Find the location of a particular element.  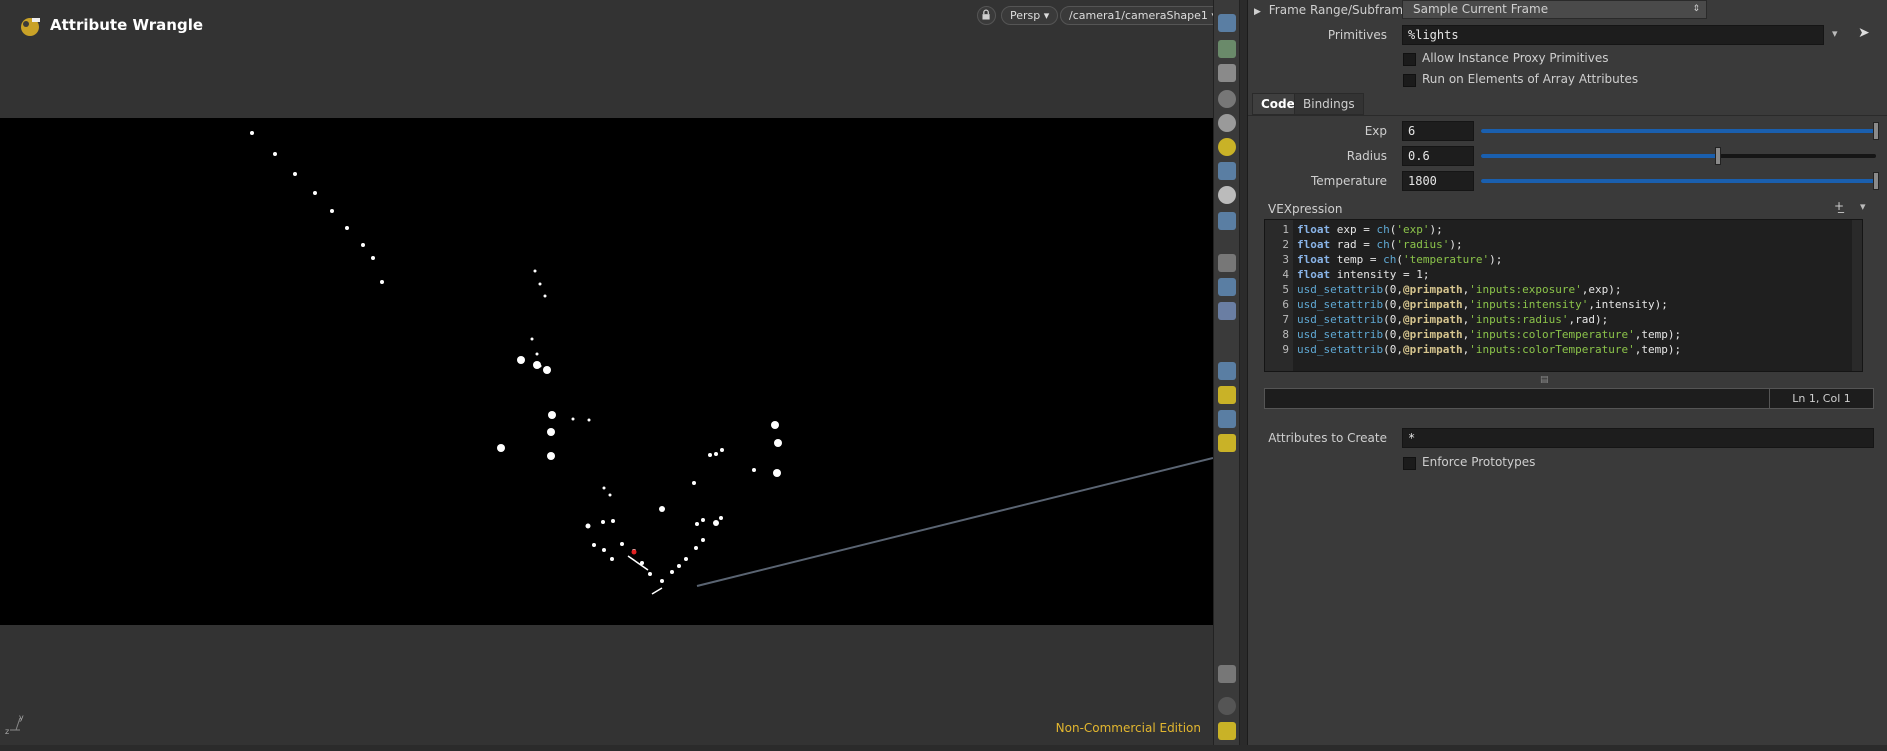

tab-underline is located at coordinates (1567, 115).